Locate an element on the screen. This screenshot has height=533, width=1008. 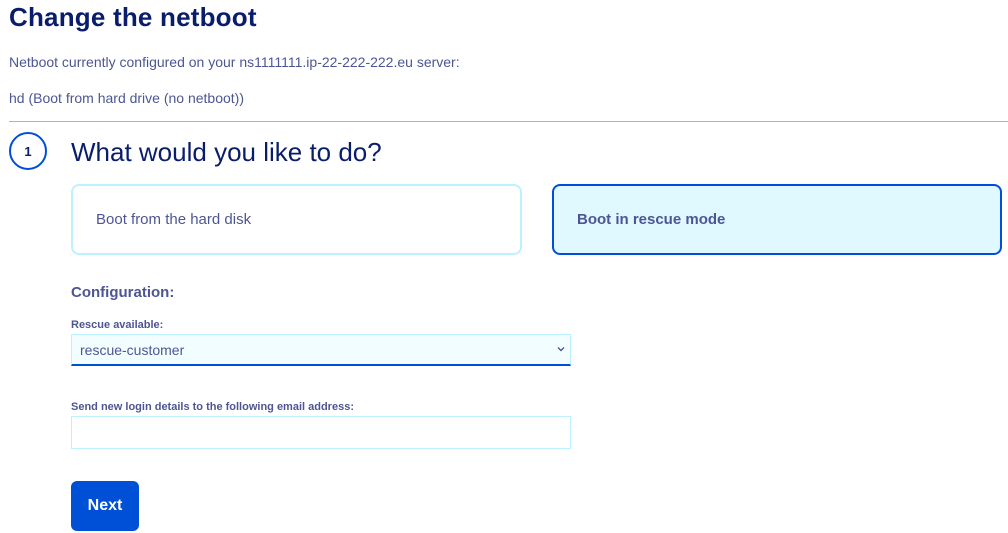
current-config-value: hd (Boot from hard drive (no netboot)) is located at coordinates (127, 98).